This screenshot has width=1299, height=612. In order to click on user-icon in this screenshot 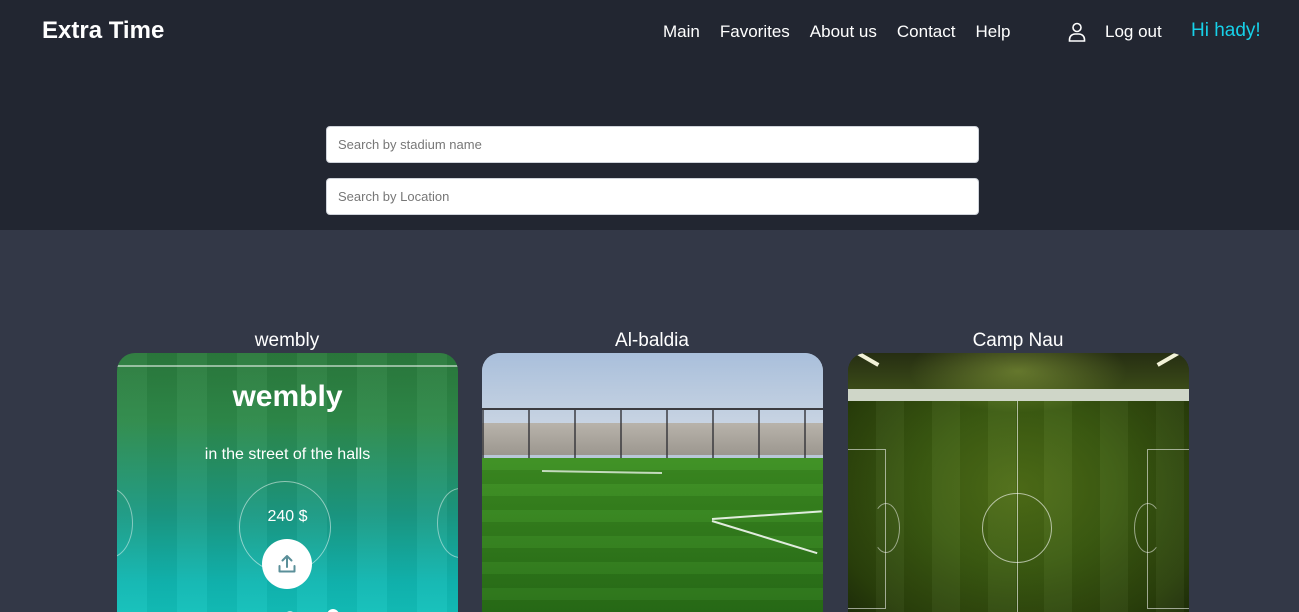, I will do `click(1077, 32)`.